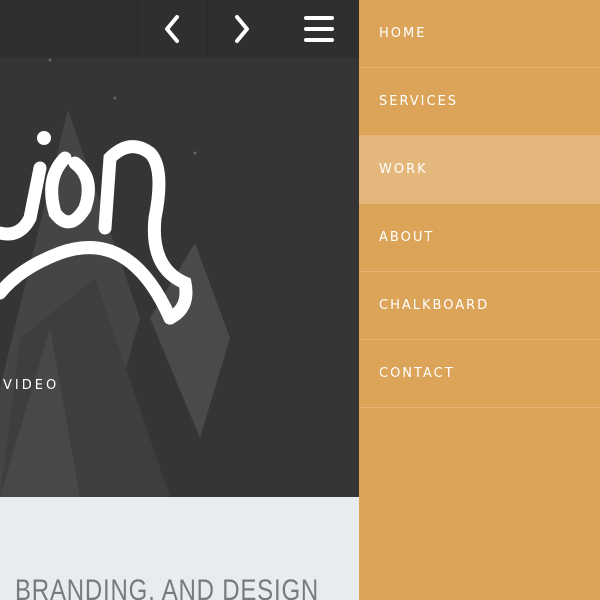  I want to click on script-logo, so click(96, 228).